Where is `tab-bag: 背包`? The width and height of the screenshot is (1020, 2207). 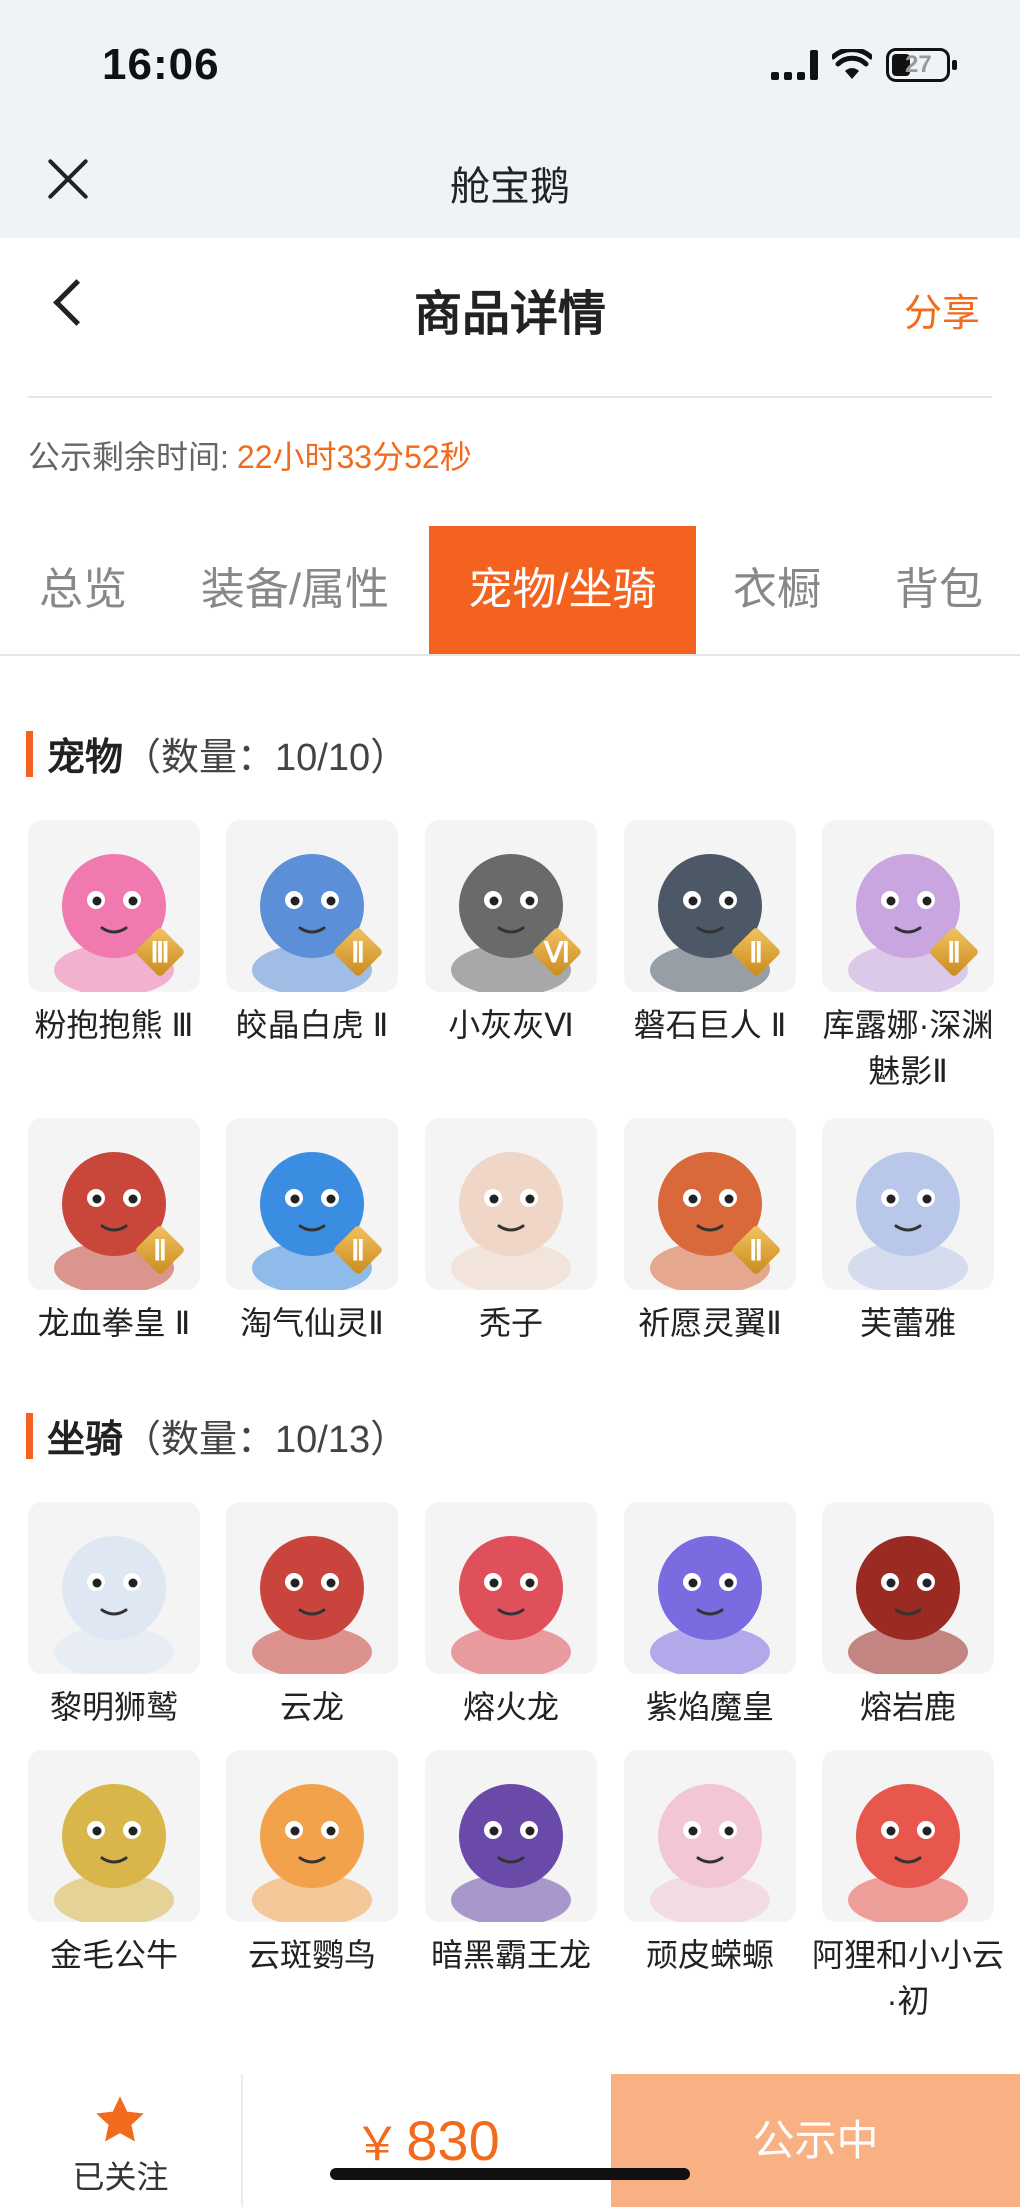
tab-bag: 背包 is located at coordinates (939, 590).